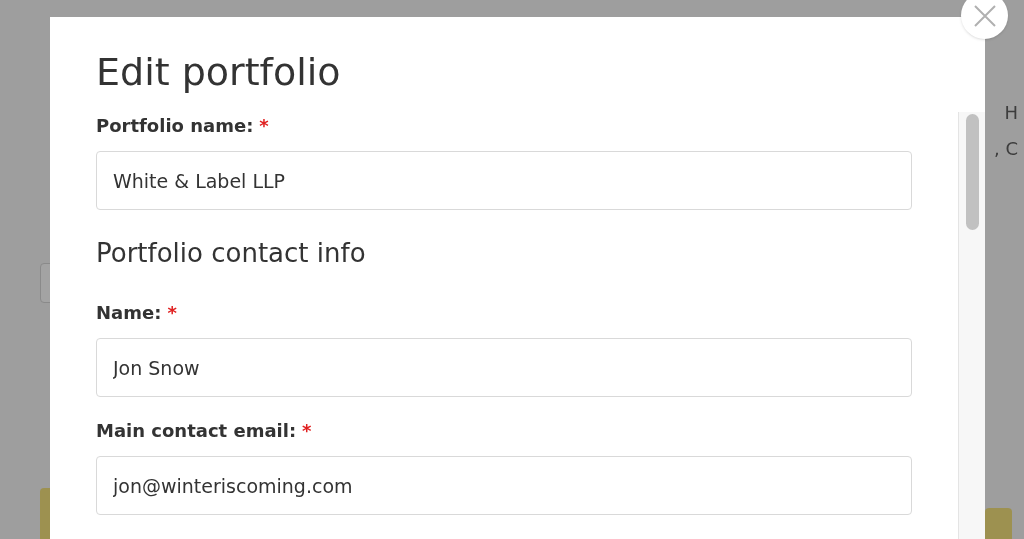 This screenshot has width=1024, height=539. I want to click on close-button, so click(984, 19).